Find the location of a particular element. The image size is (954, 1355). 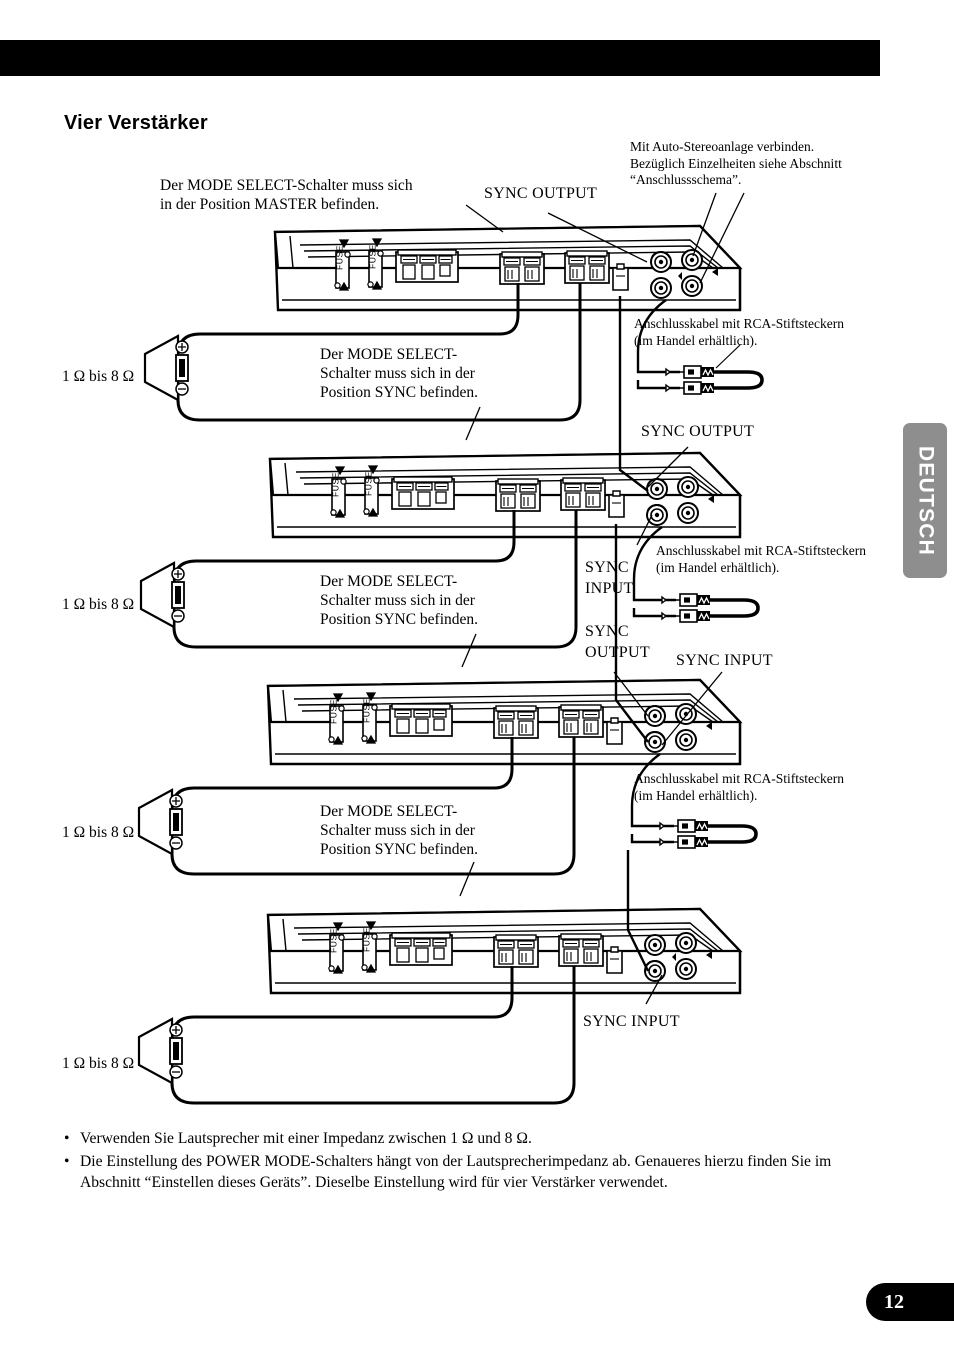

rca-jack-upper-left is located at coordinates (655, 945).